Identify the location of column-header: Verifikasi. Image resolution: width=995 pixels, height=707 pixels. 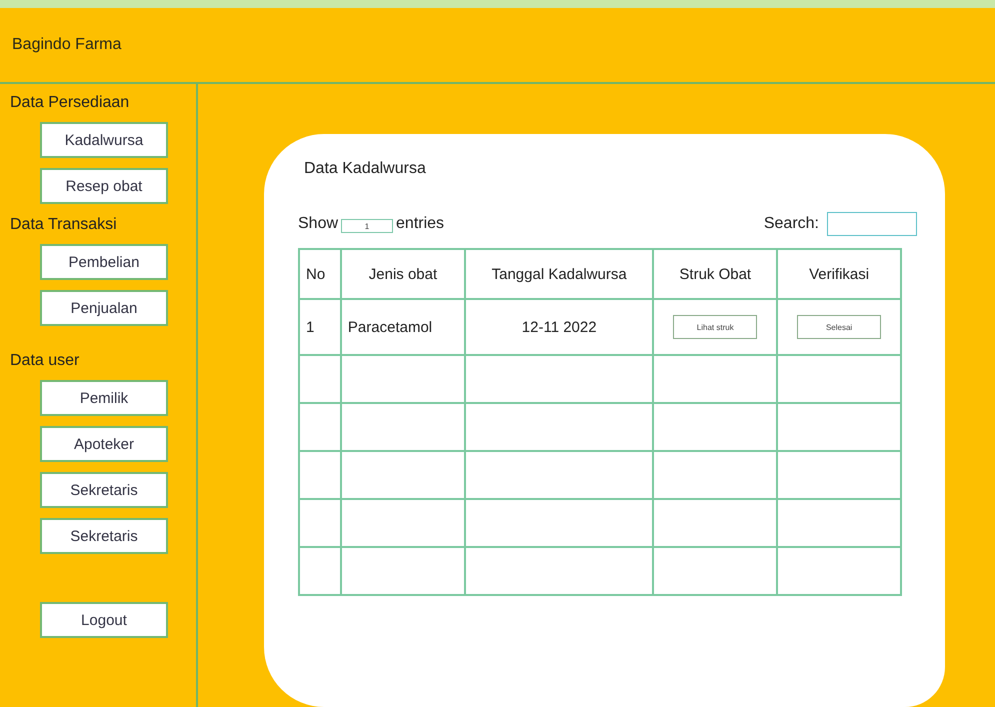
(839, 274).